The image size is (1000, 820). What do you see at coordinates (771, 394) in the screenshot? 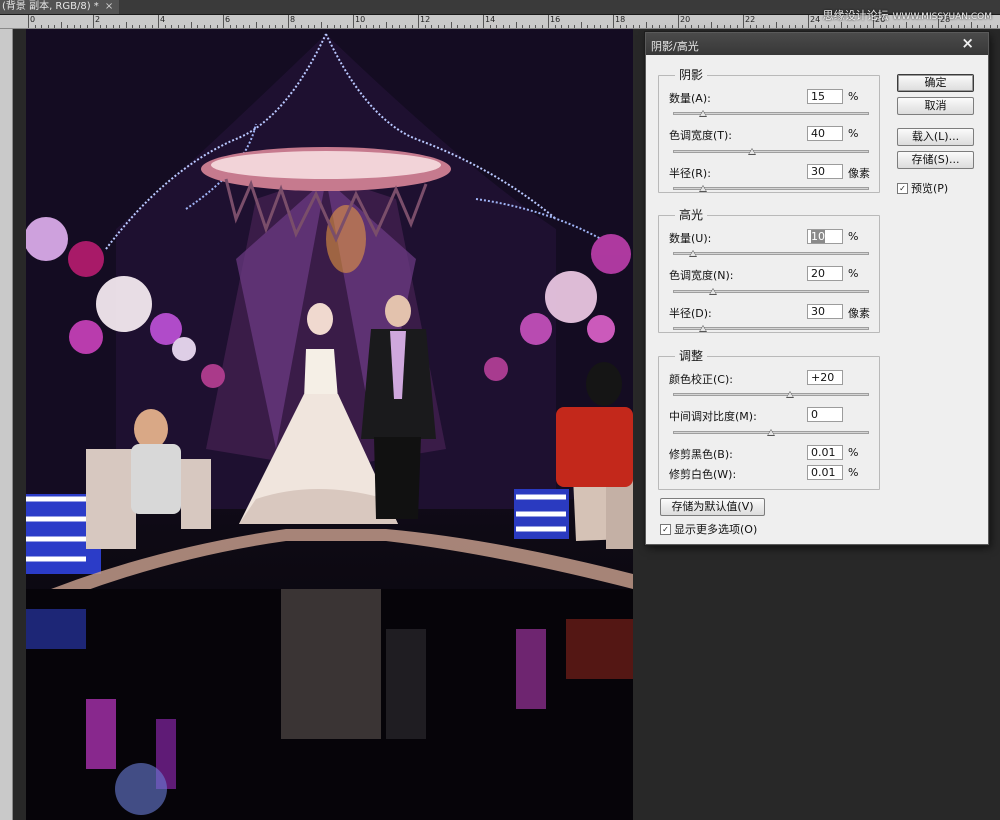
I see `color-correction-slider` at bounding box center [771, 394].